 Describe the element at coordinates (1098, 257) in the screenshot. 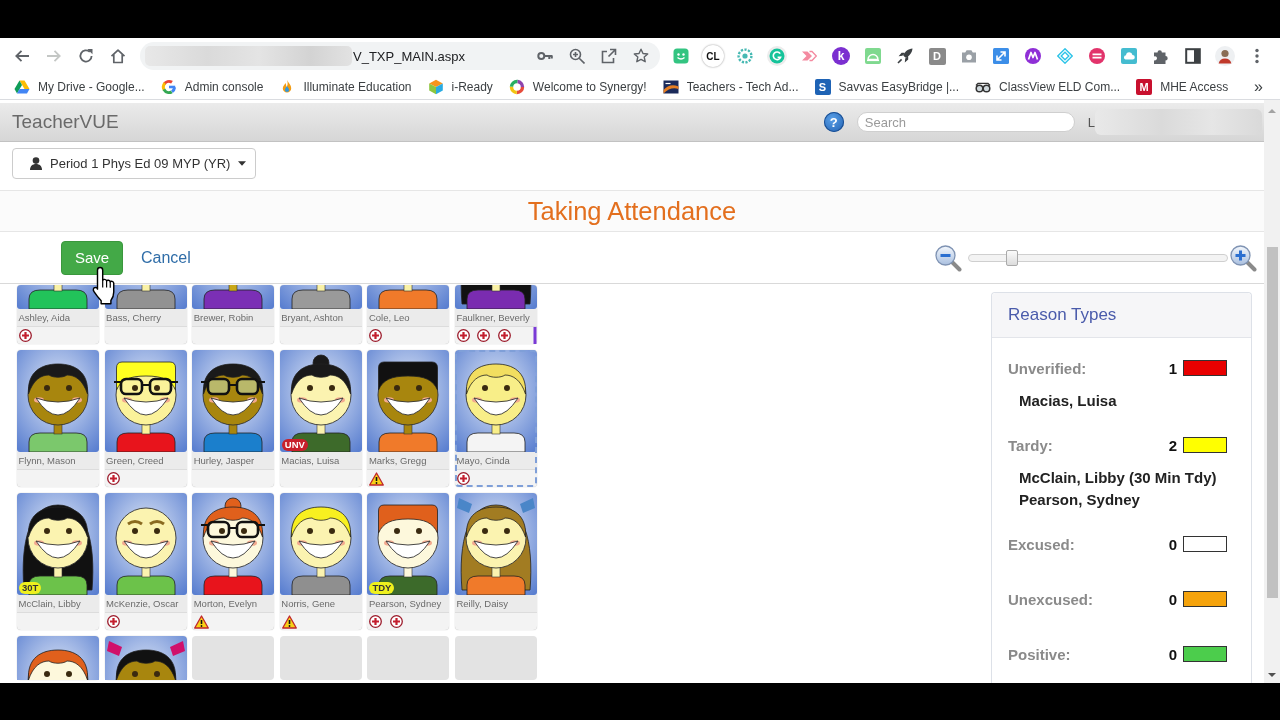

I see `zoom-slider` at that location.